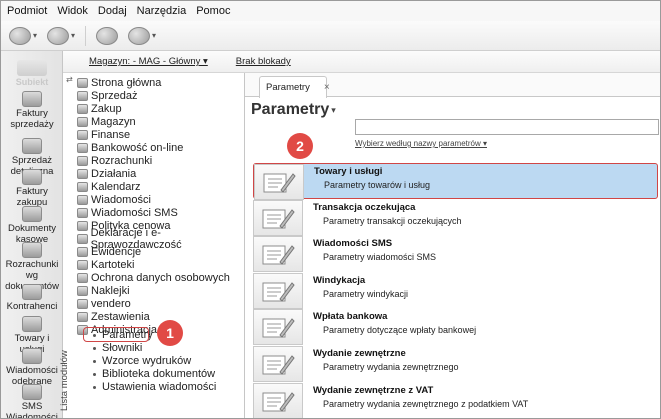 This screenshot has height=419, width=661. I want to click on close-icon: ×, so click(327, 87).